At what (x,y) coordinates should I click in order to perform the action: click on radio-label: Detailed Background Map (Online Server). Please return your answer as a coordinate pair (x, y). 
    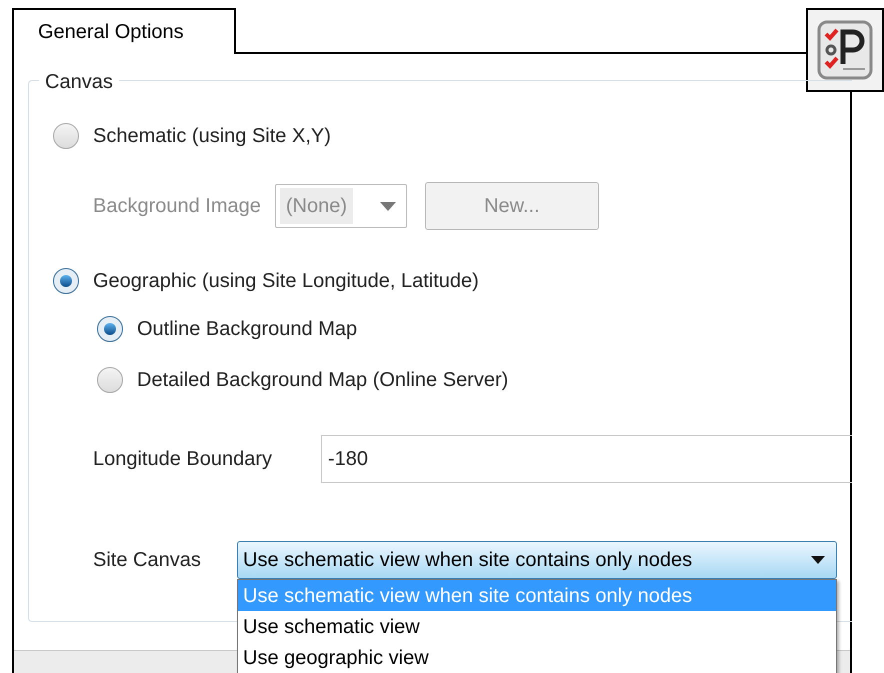
    Looking at the image, I should click on (322, 380).